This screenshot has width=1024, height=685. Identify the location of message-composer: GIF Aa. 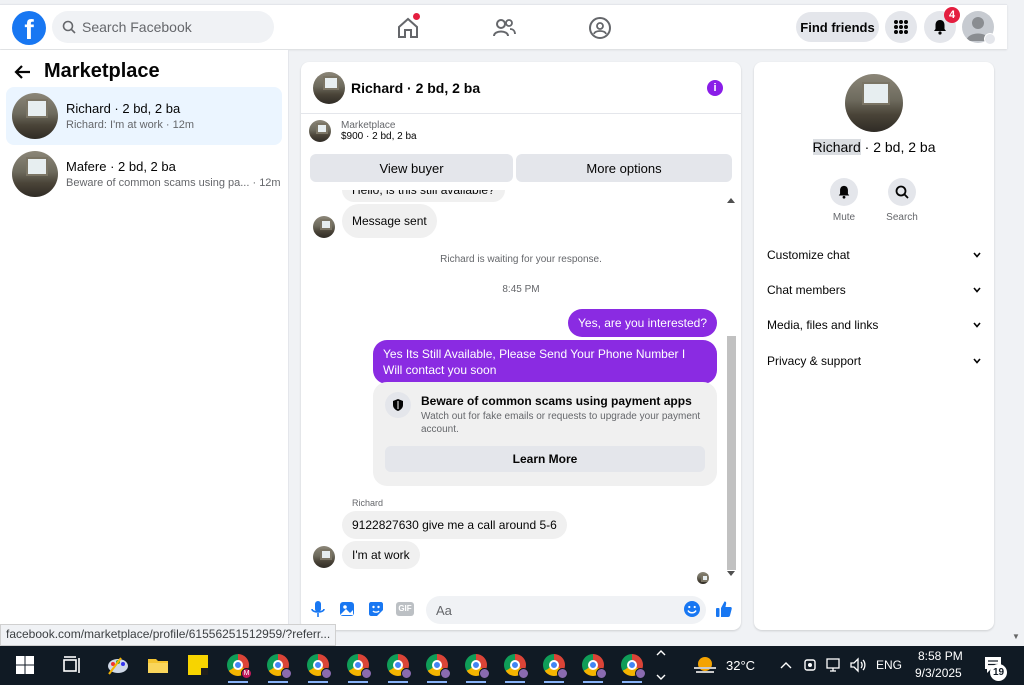
(521, 610).